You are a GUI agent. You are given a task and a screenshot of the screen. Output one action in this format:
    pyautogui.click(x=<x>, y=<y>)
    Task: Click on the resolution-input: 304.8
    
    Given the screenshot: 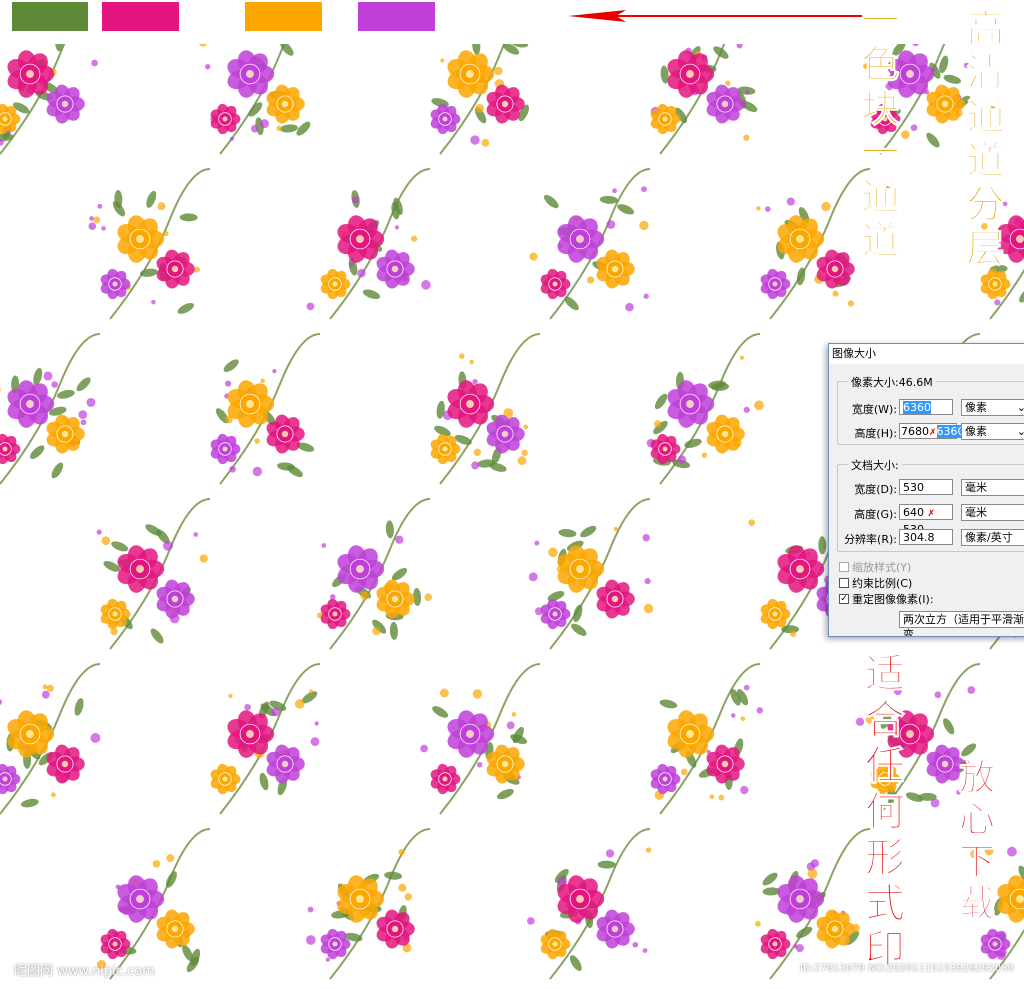 What is the action you would take?
    pyautogui.click(x=926, y=537)
    